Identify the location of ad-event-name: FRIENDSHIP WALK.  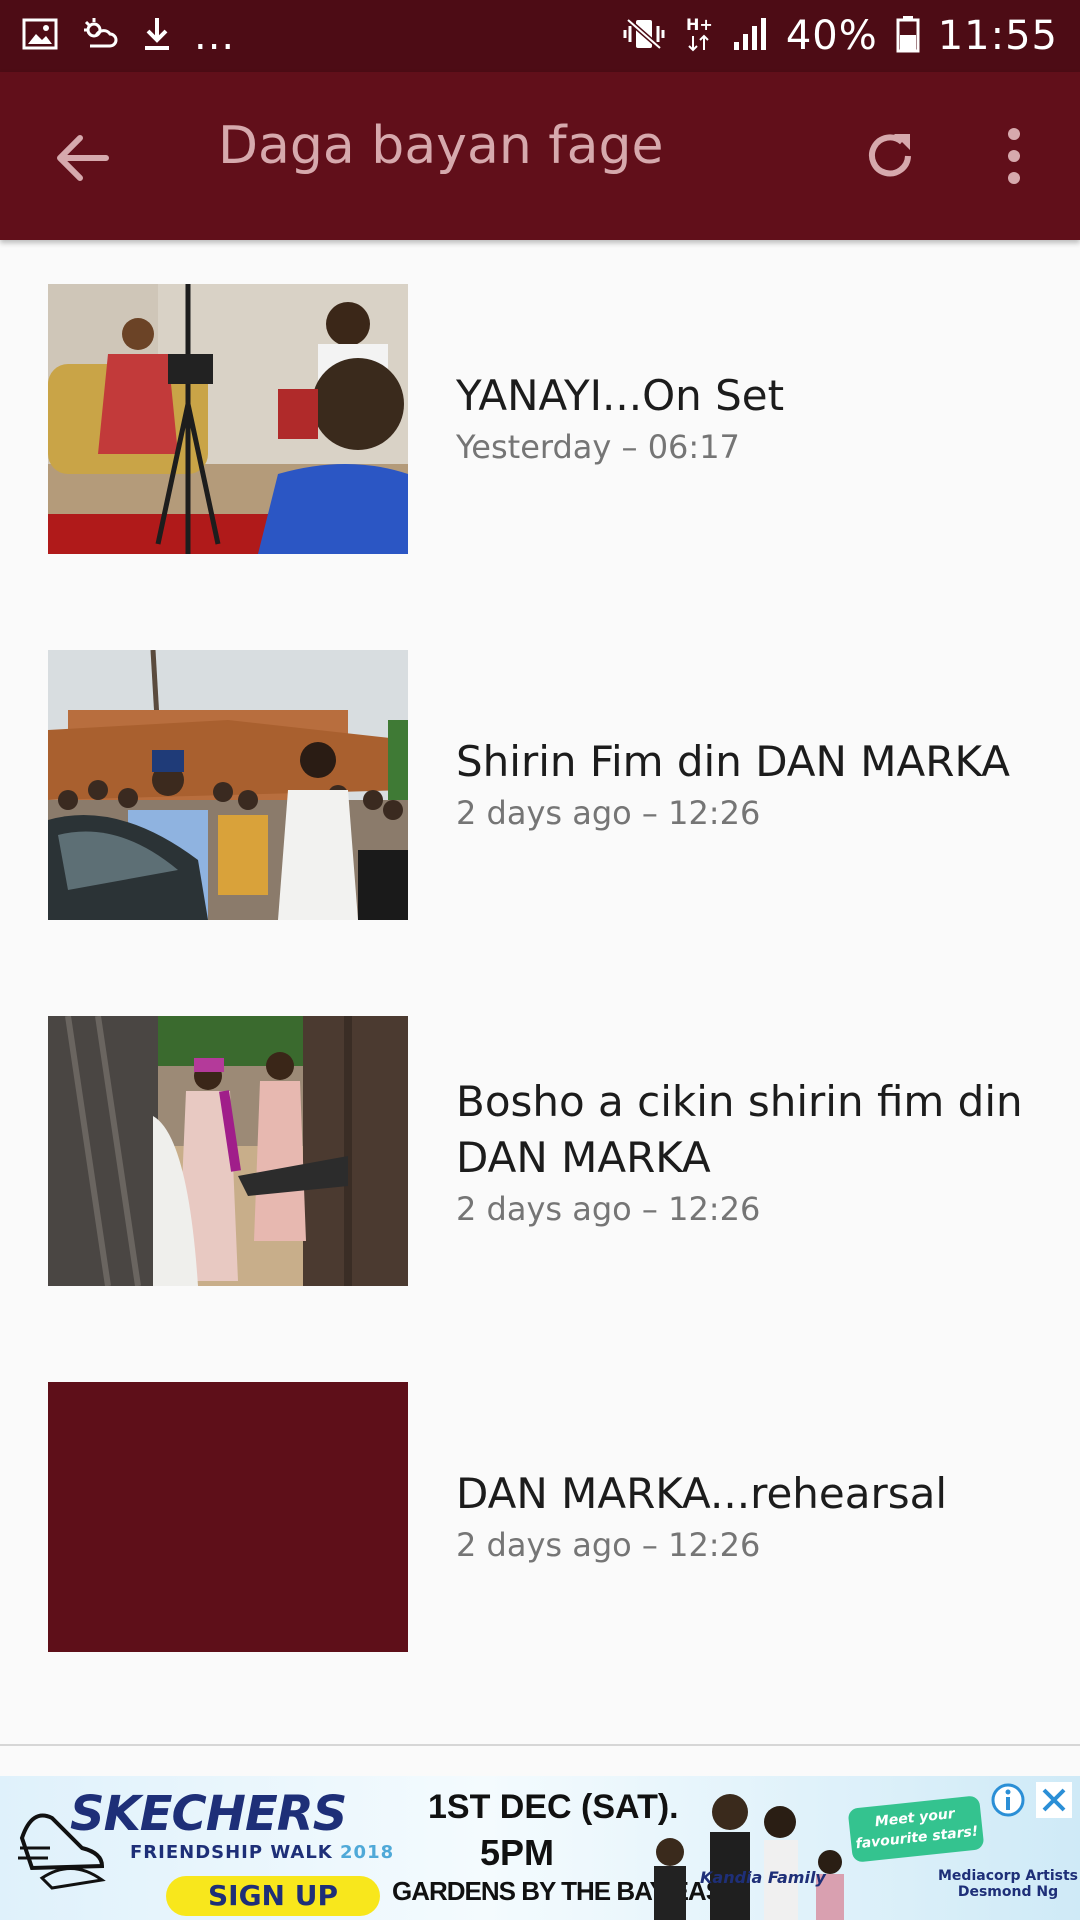
(231, 1852).